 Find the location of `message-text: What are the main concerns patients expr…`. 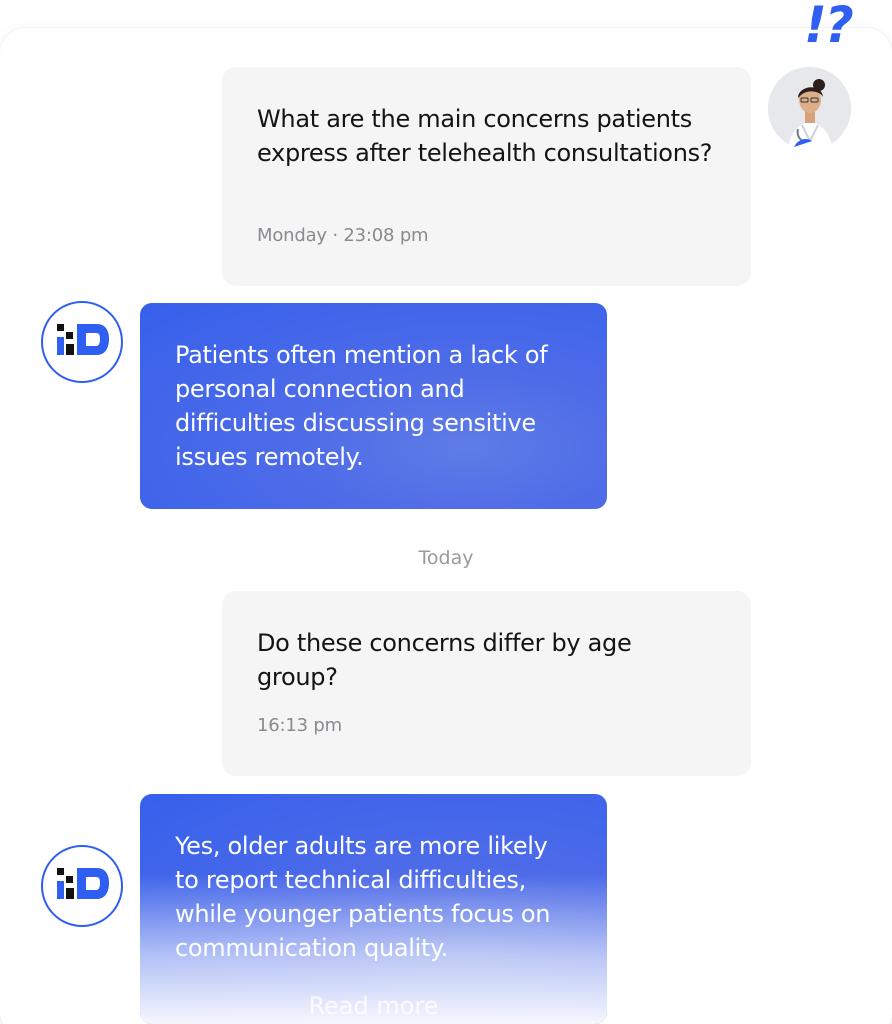

message-text: What are the main concerns patients expr… is located at coordinates (485, 136).